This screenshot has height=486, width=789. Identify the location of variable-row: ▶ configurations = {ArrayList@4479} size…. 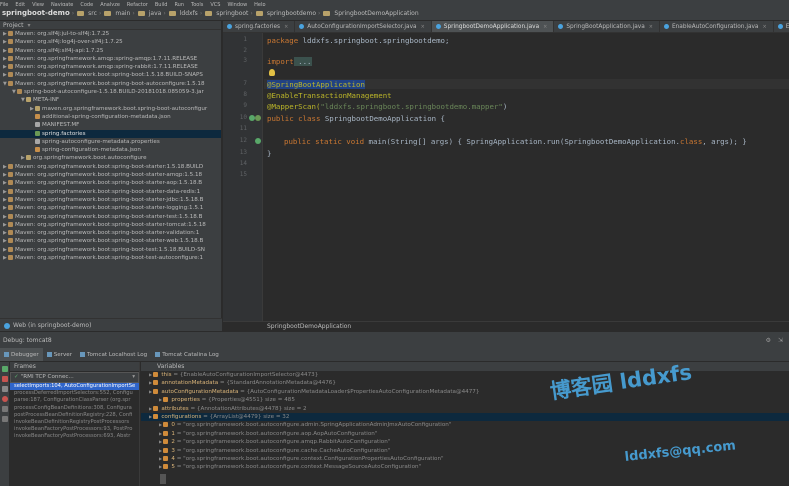
(465, 417).